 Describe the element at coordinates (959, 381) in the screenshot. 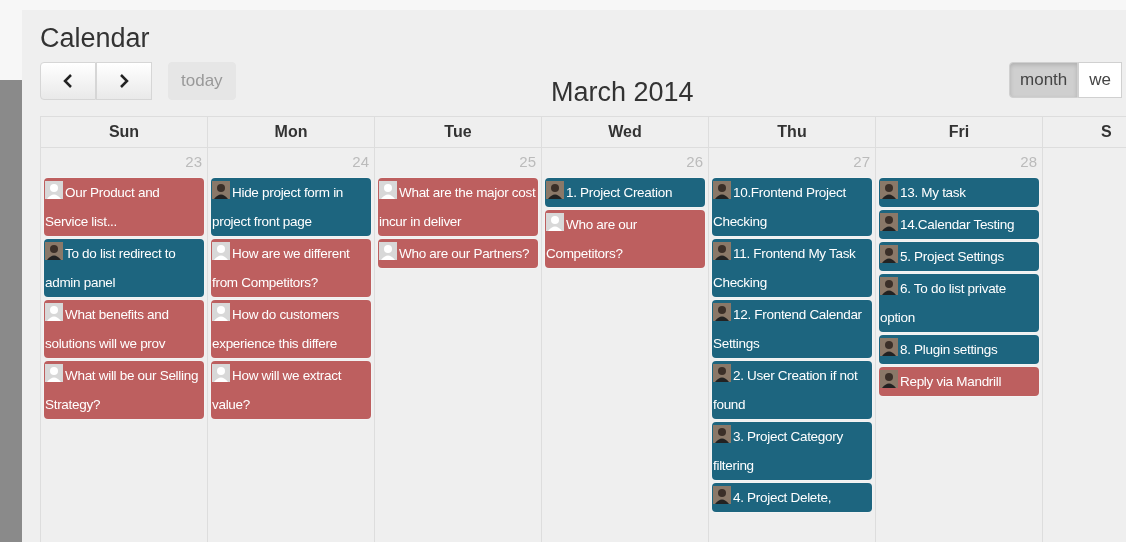

I see `calendar-event: Reply via Mandrill` at that location.